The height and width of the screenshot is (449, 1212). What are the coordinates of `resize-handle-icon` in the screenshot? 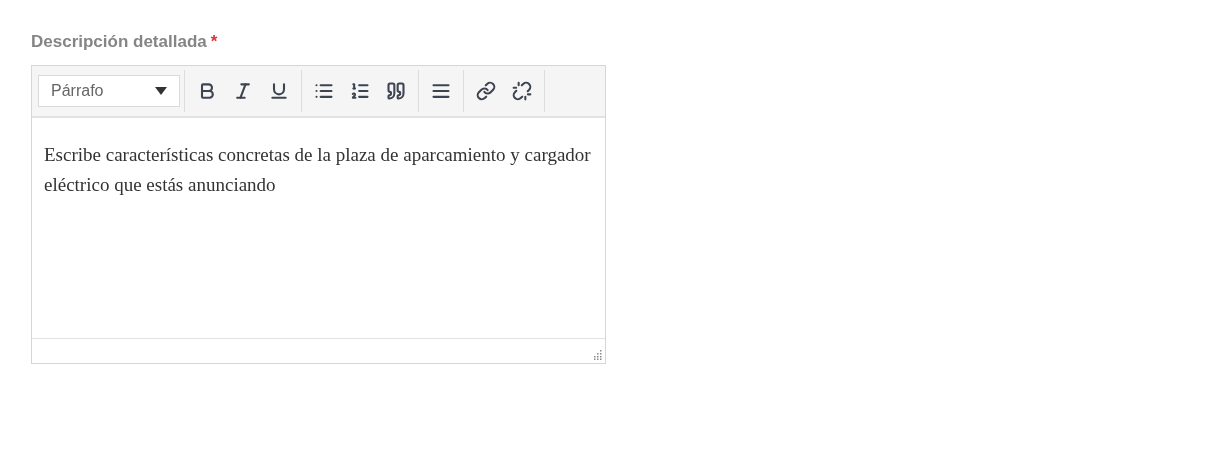 It's located at (597, 354).